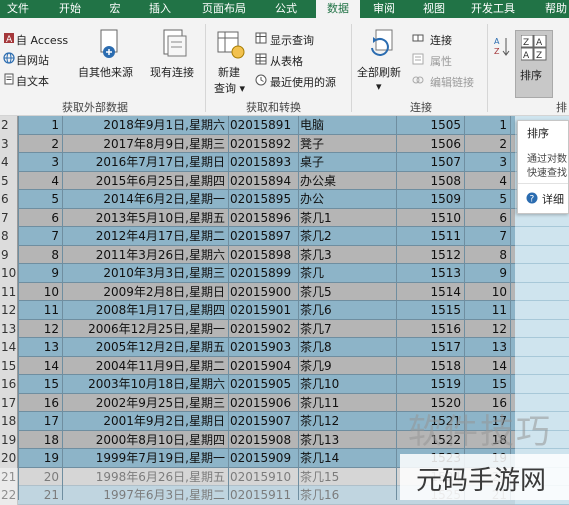 The width and height of the screenshot is (569, 505). Describe the element at coordinates (263, 421) in the screenshot. I see `cell-id: 02015907` at that location.